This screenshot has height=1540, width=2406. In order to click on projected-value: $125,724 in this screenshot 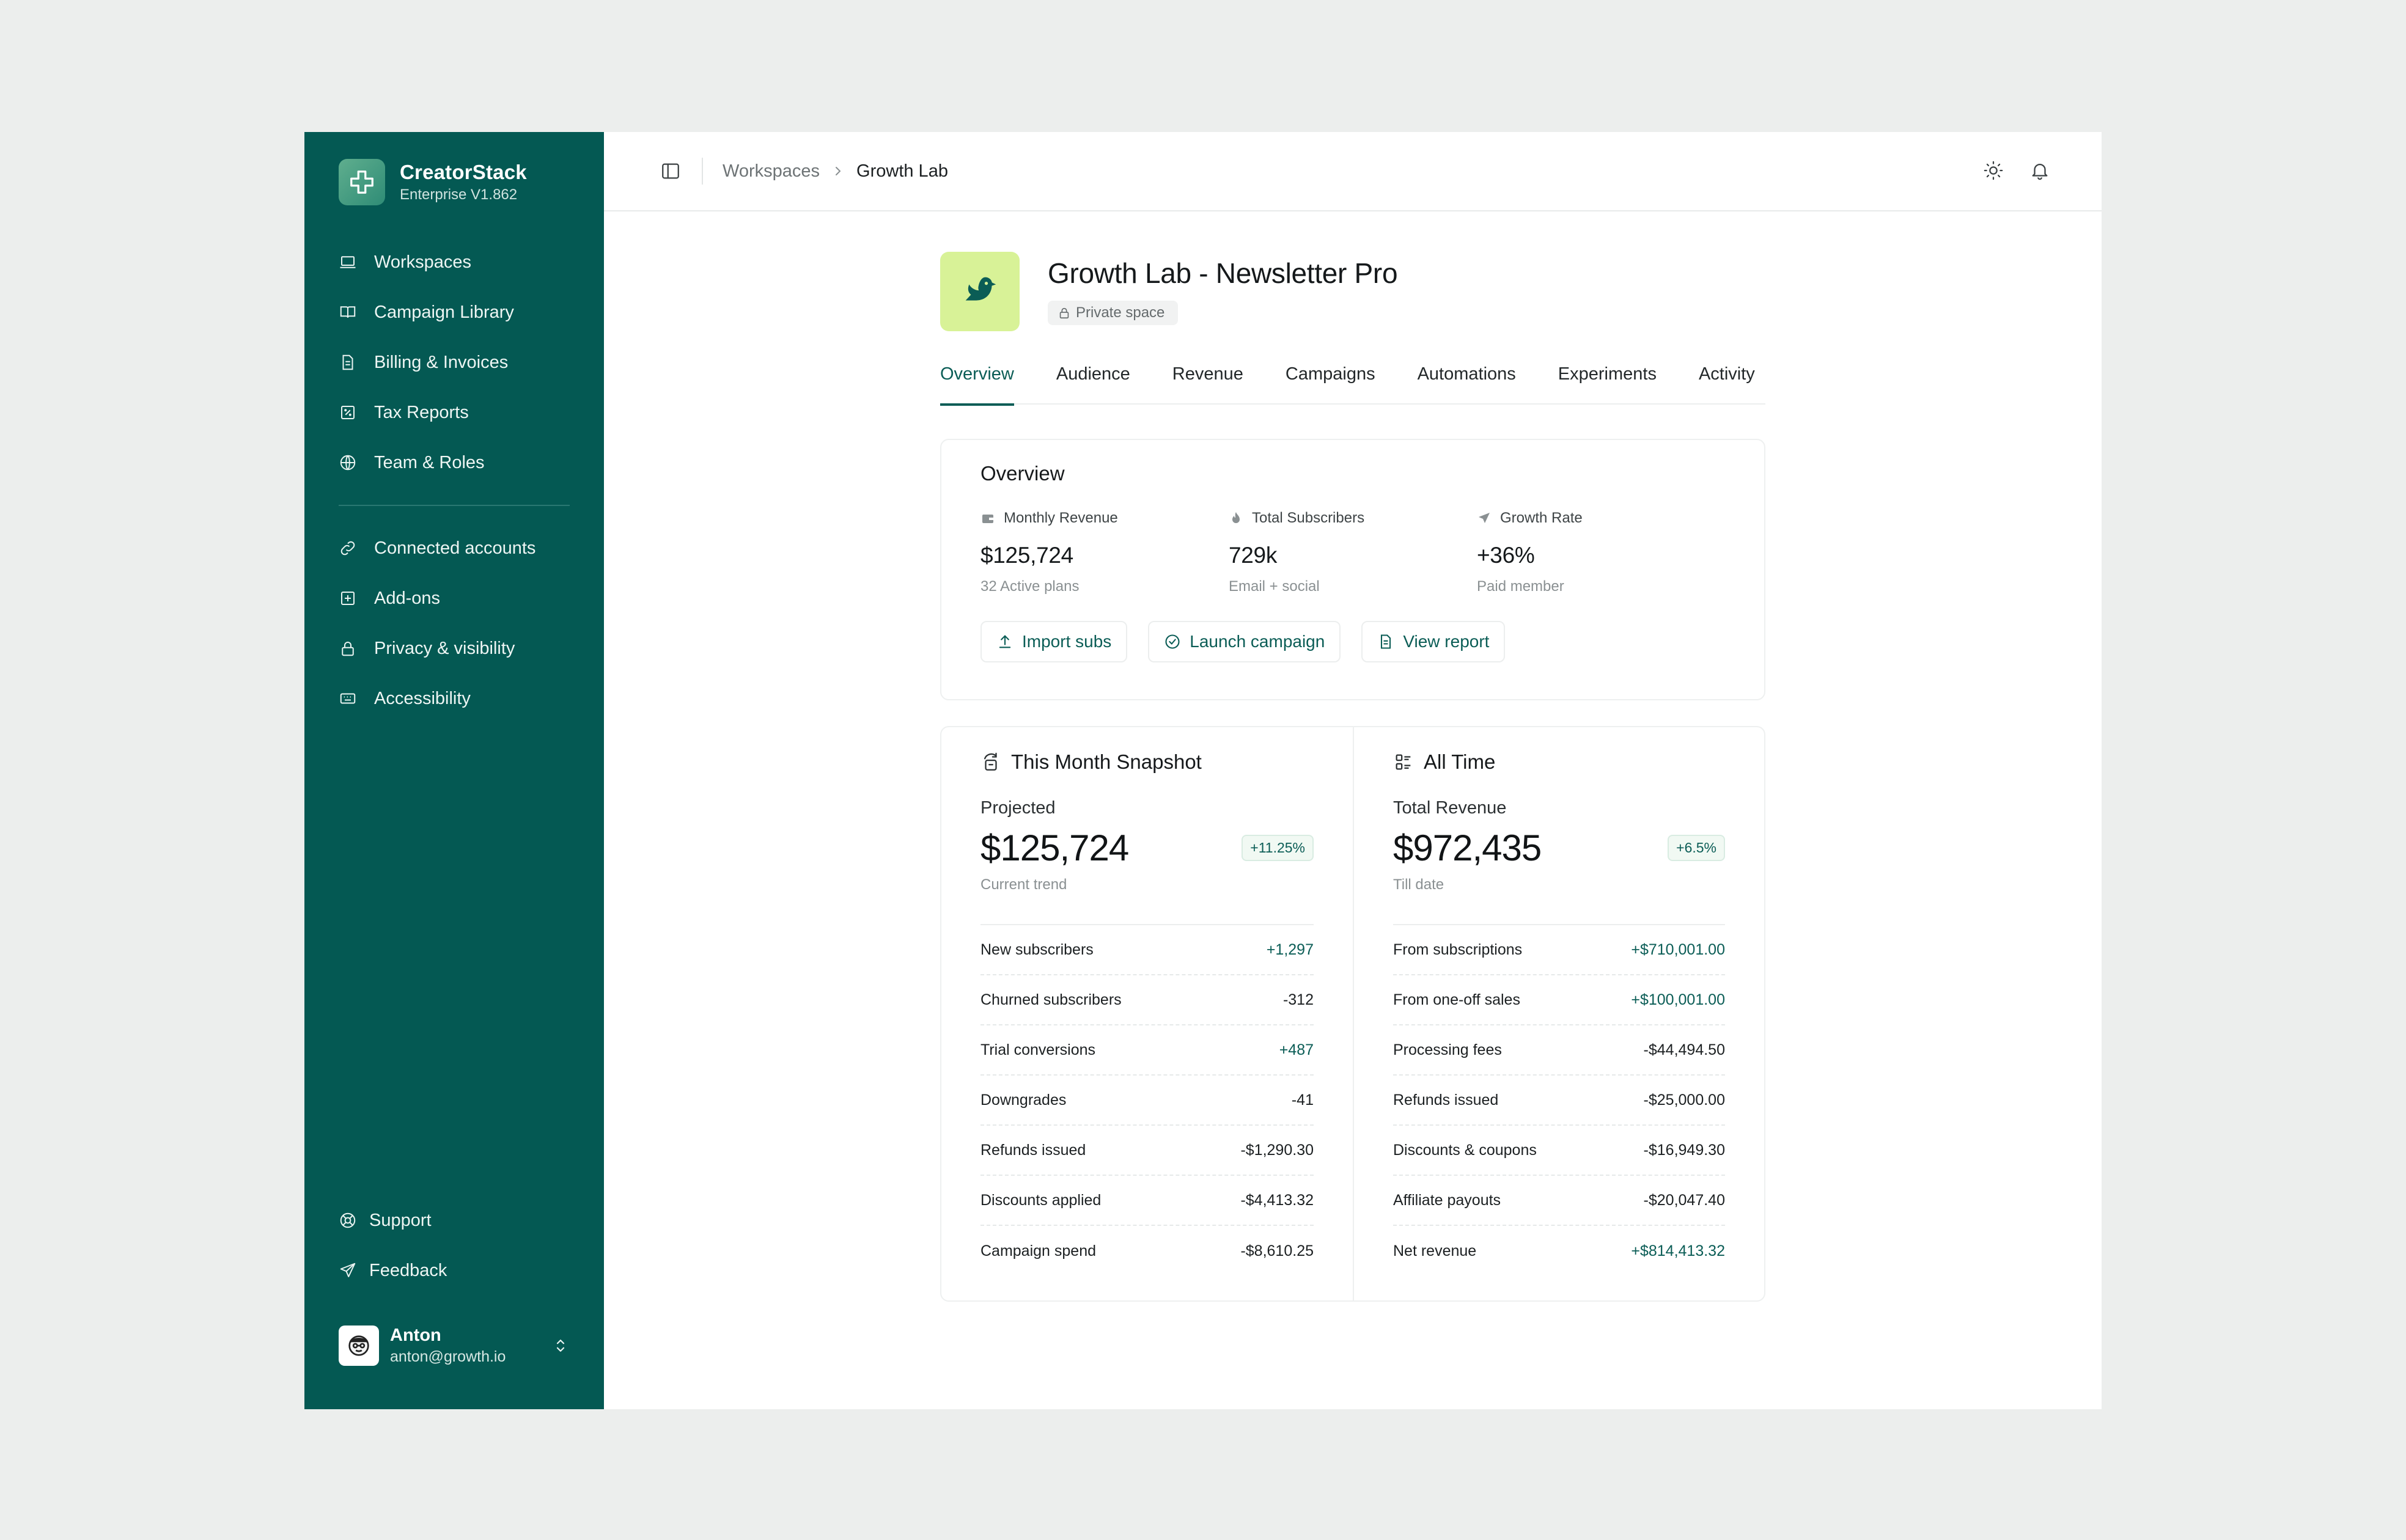, I will do `click(1055, 848)`.